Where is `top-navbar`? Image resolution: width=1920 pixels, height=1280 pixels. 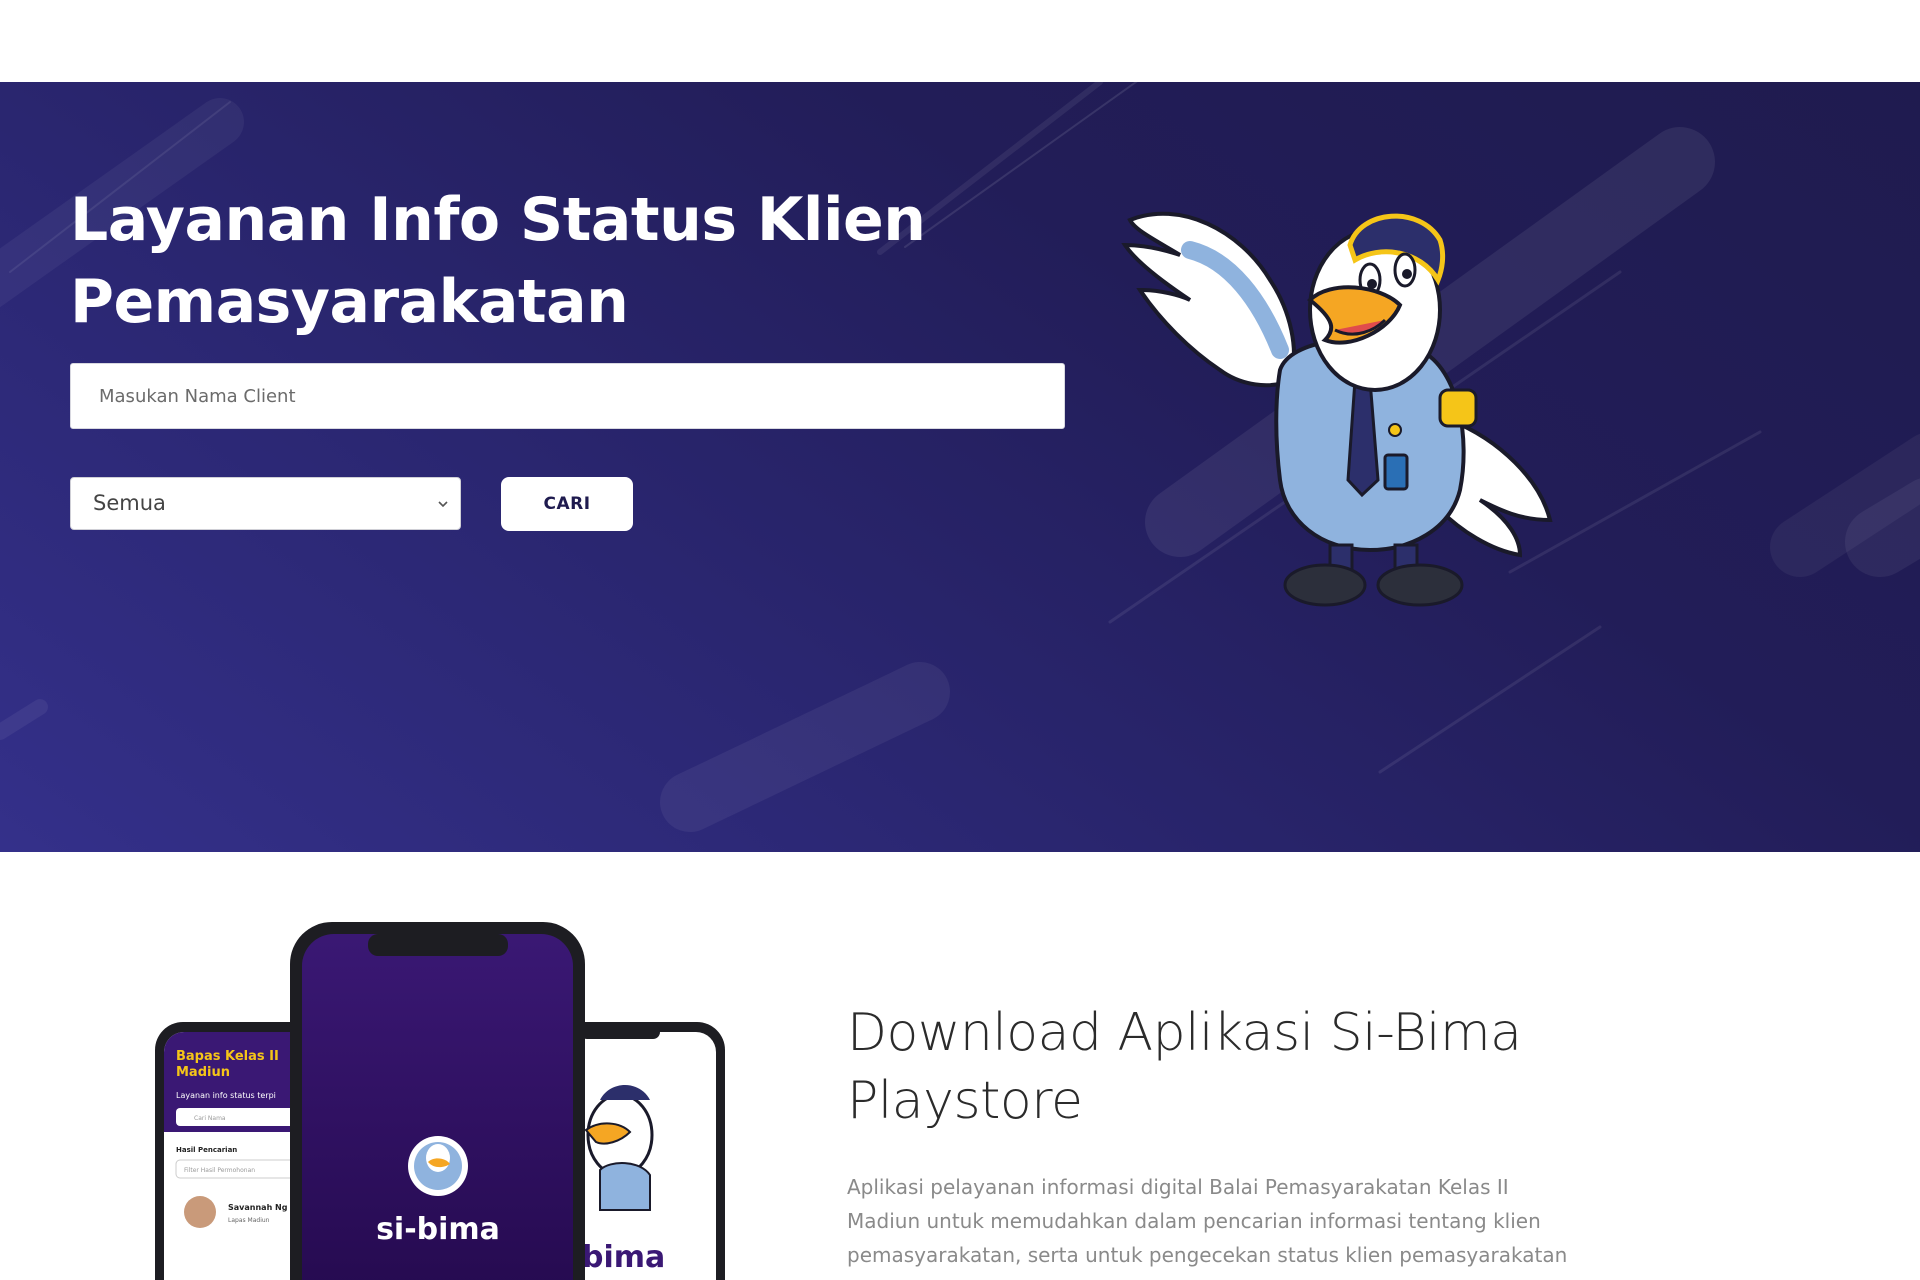 top-navbar is located at coordinates (960, 41).